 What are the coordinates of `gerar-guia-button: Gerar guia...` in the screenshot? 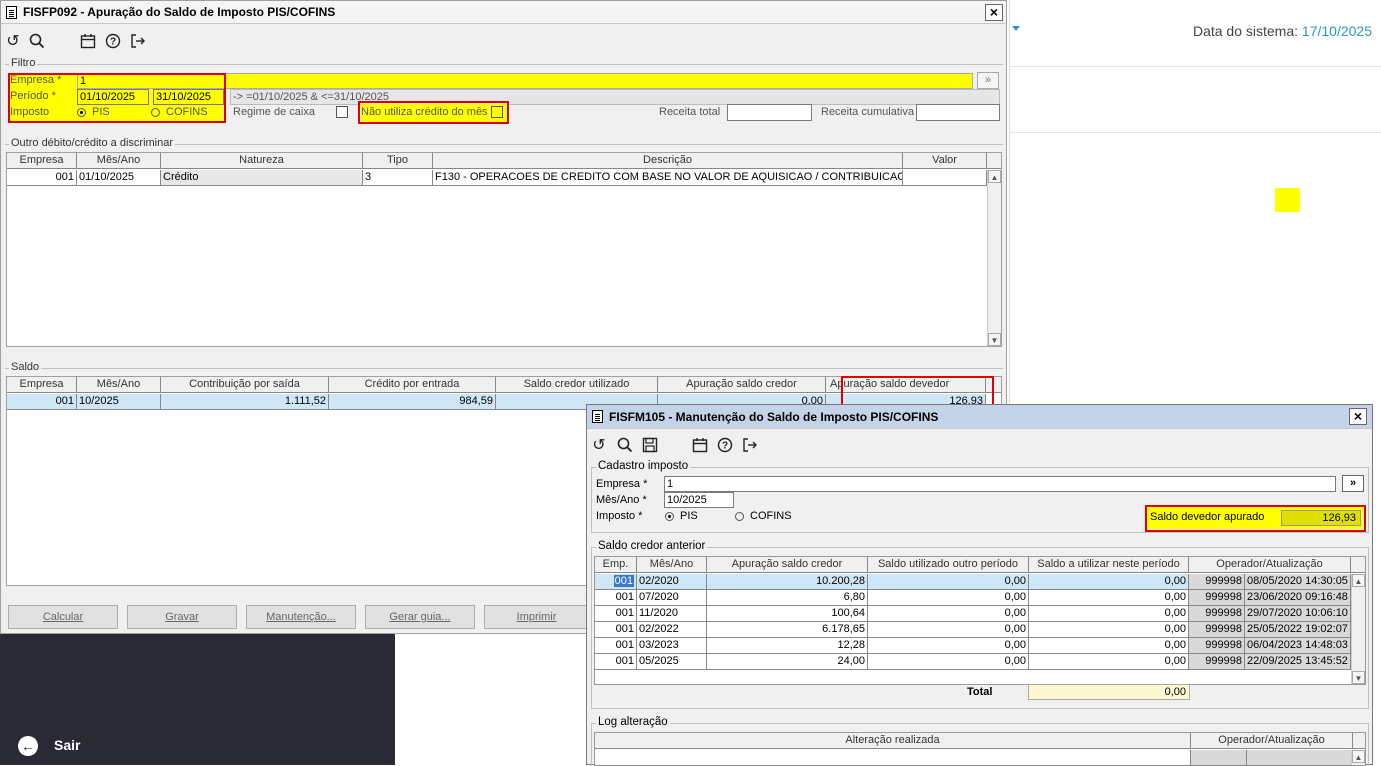 It's located at (420, 617).